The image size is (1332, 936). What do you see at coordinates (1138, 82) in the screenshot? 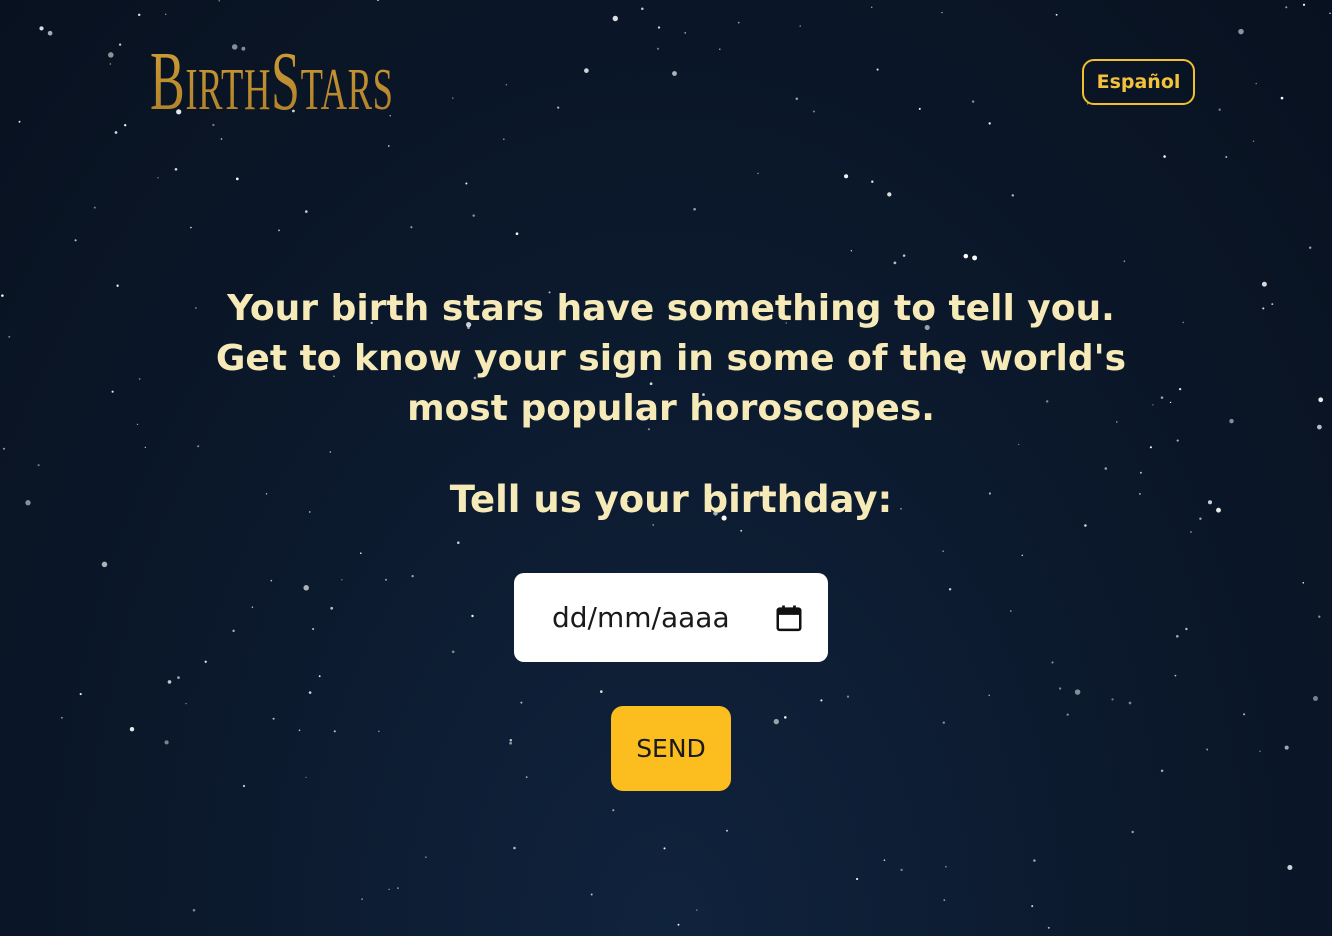
I see `language-toggle-button: Español` at bounding box center [1138, 82].